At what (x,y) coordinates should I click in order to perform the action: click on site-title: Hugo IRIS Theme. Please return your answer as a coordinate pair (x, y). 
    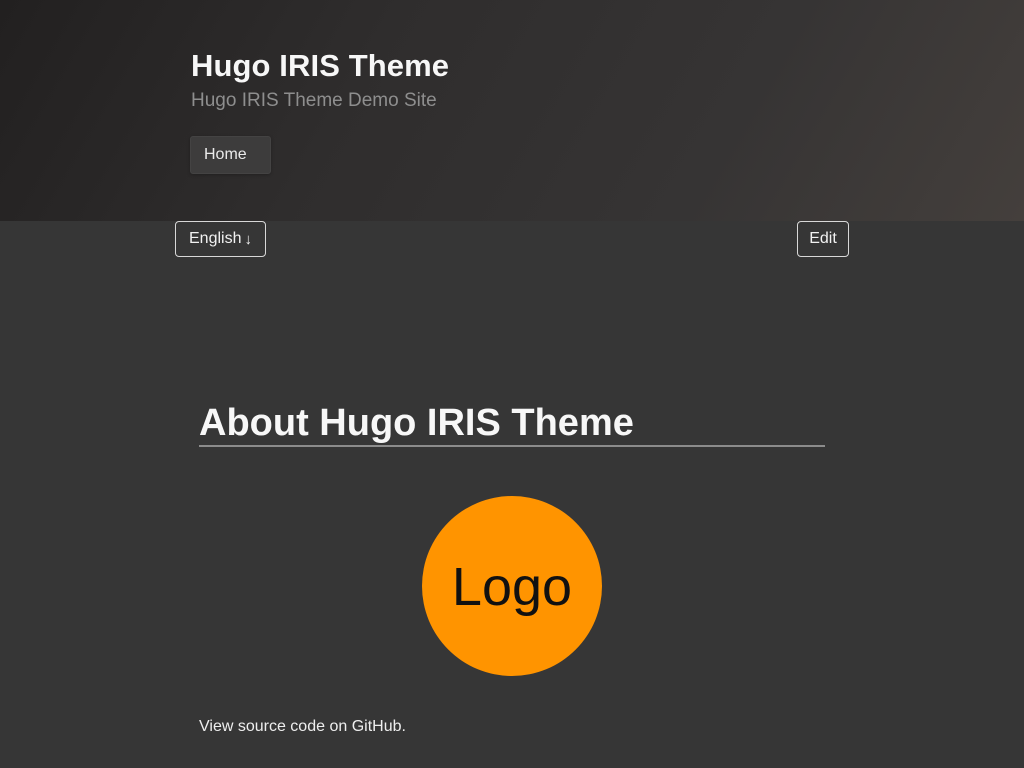
    Looking at the image, I should click on (320, 66).